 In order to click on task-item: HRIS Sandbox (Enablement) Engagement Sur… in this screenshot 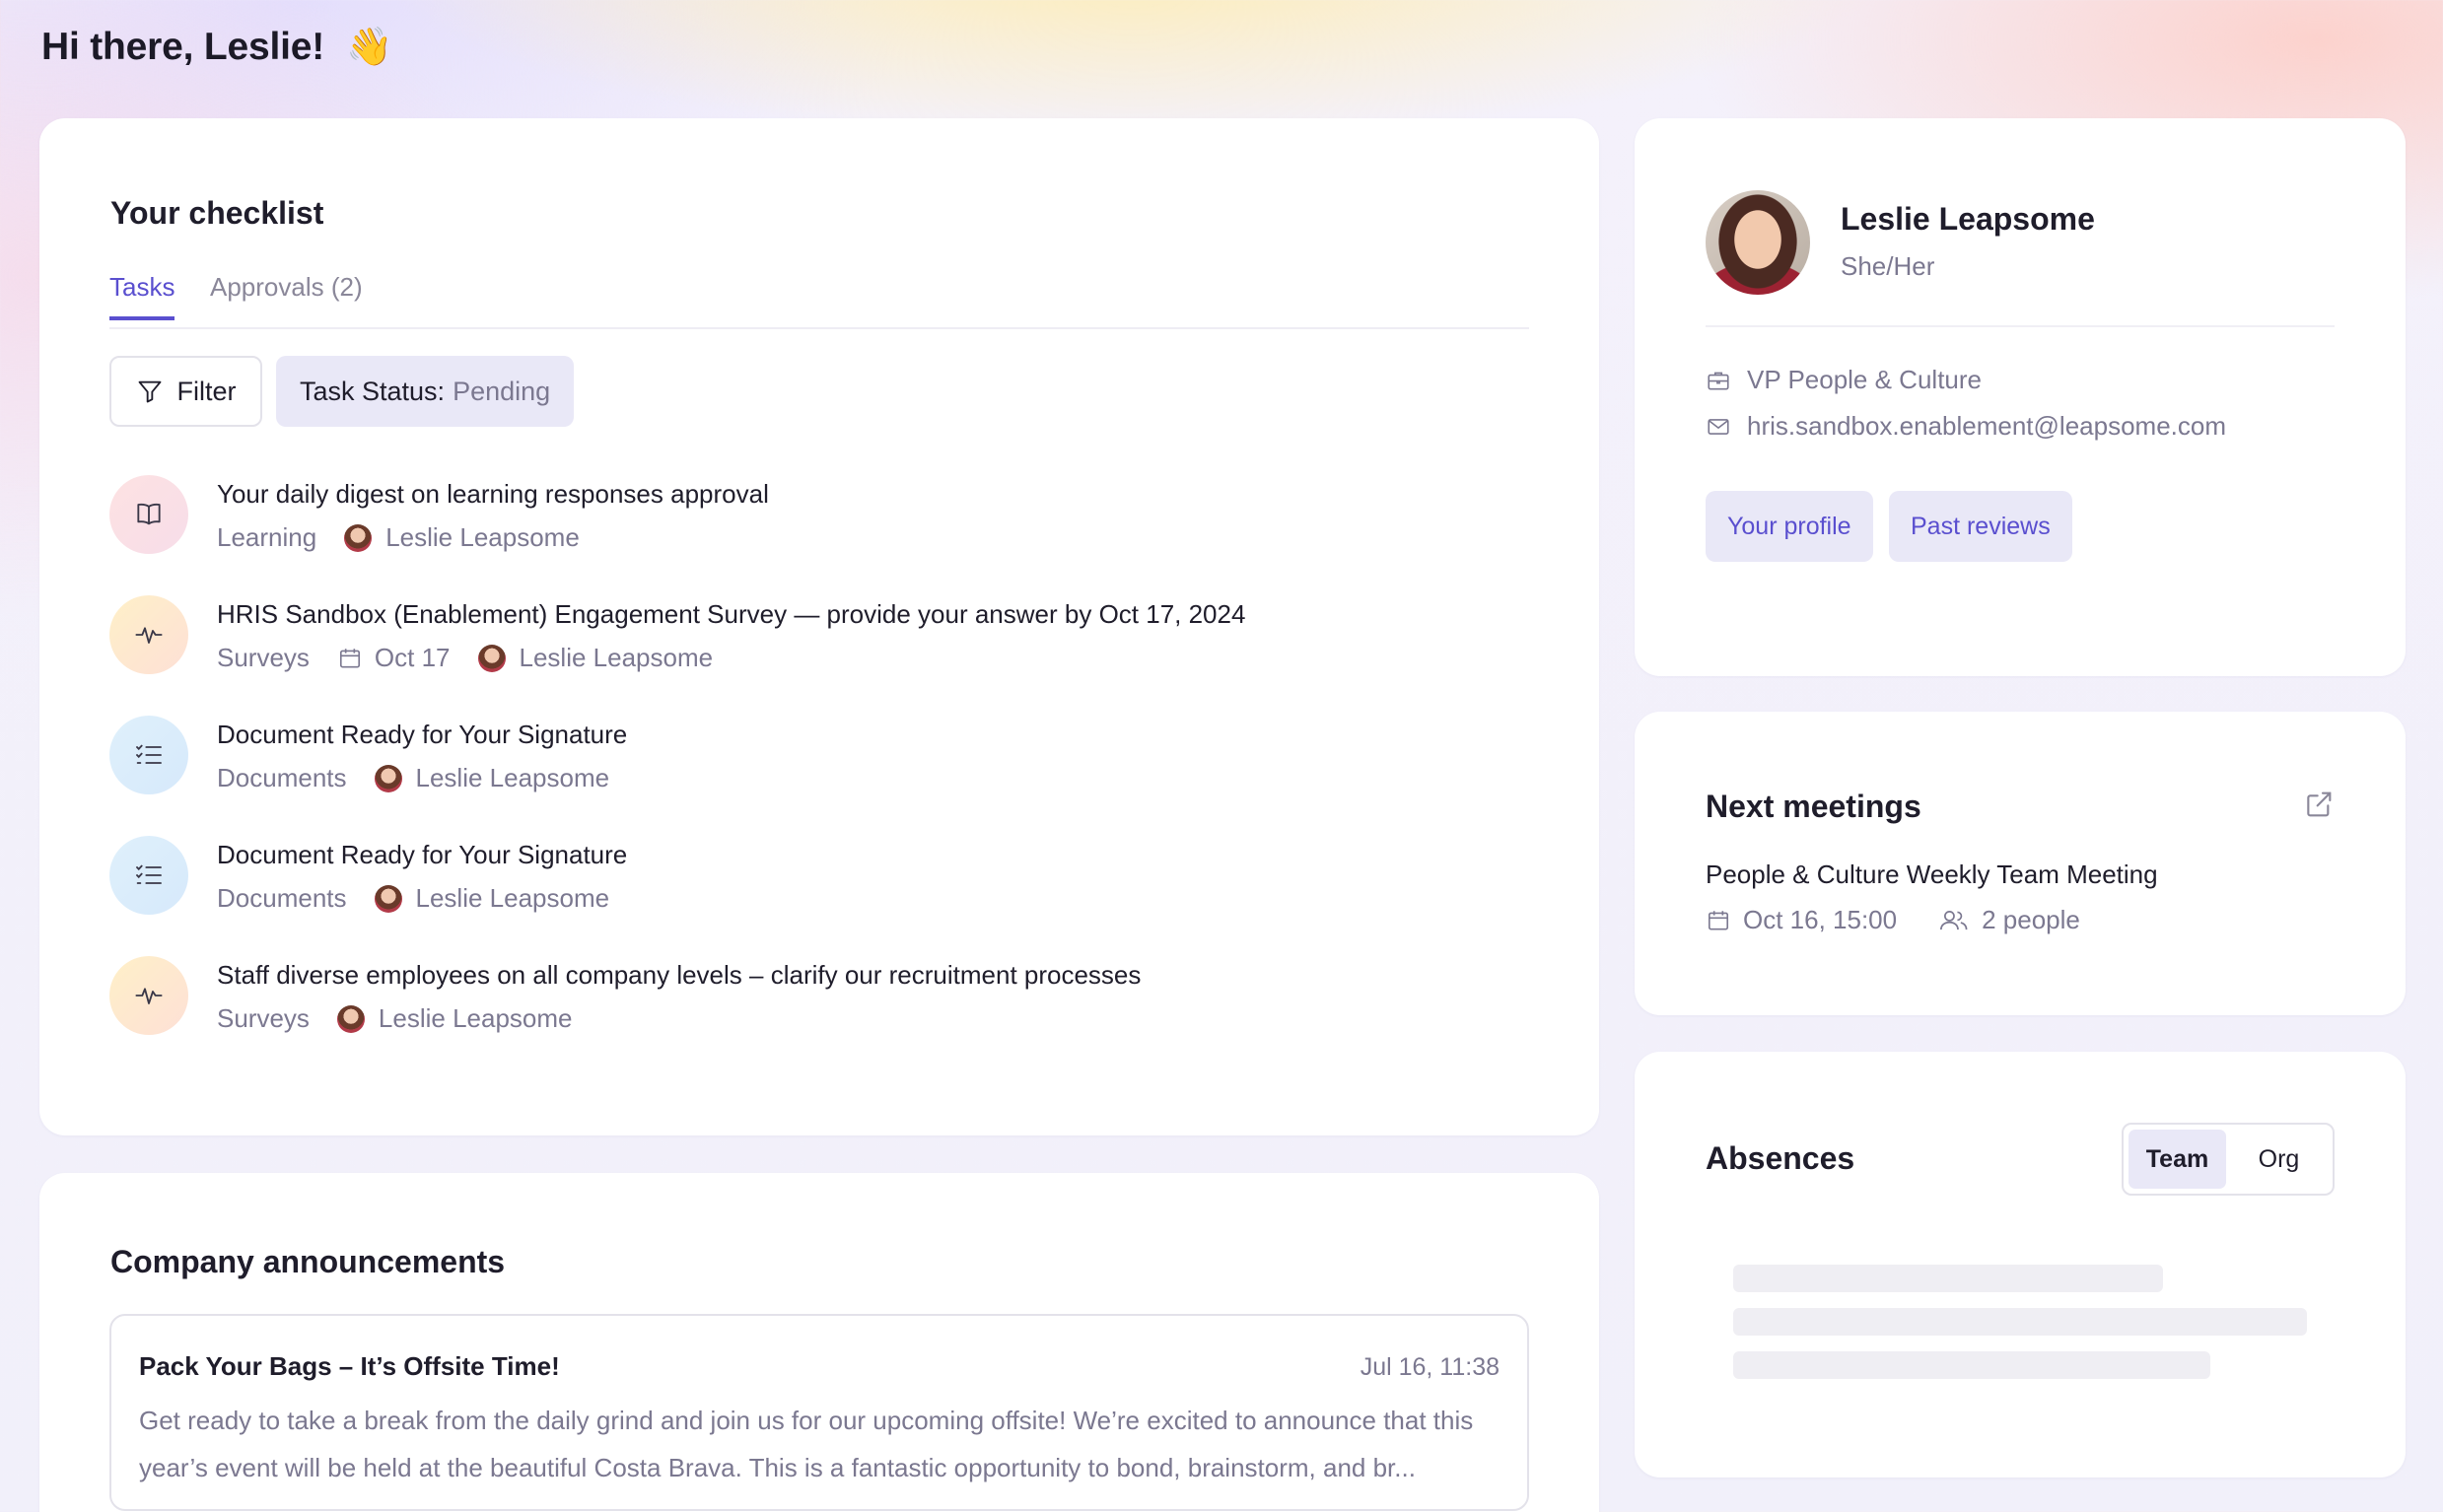, I will do `click(819, 636)`.